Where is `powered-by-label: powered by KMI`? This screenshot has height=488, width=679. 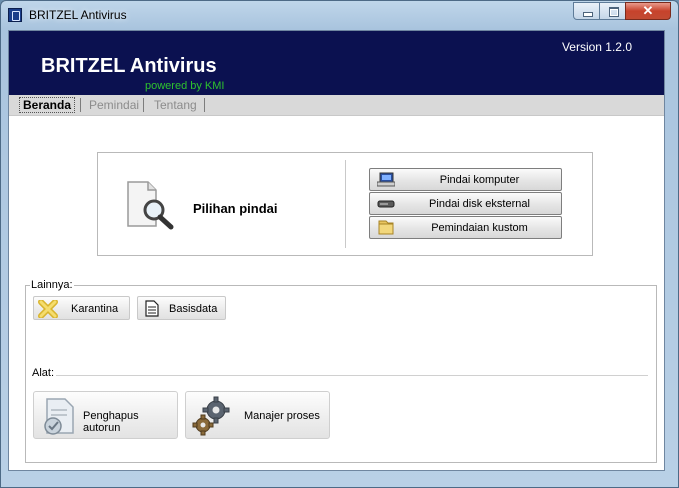
powered-by-label: powered by KMI is located at coordinates (185, 86).